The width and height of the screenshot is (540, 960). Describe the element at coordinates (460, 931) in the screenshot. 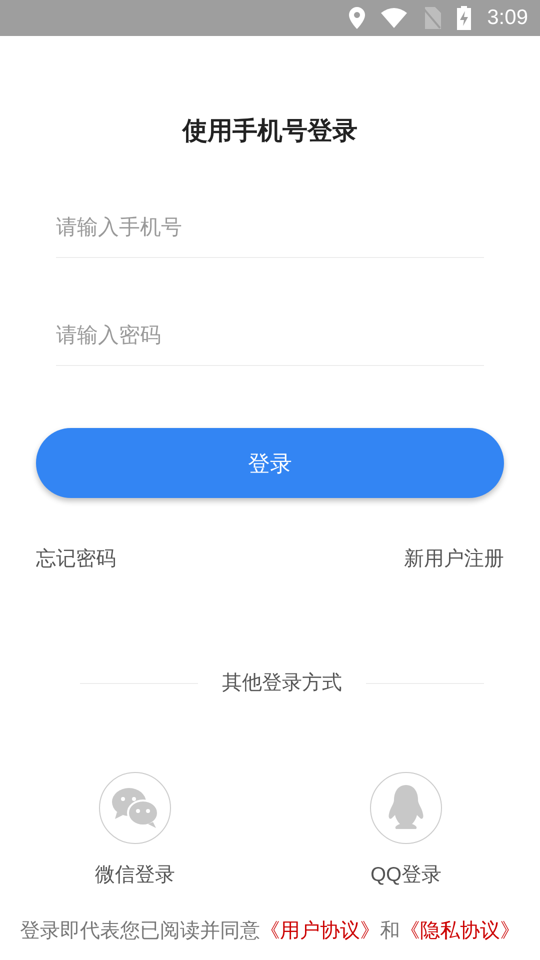

I see `privacy-policy-link: 《隐私协议》` at that location.